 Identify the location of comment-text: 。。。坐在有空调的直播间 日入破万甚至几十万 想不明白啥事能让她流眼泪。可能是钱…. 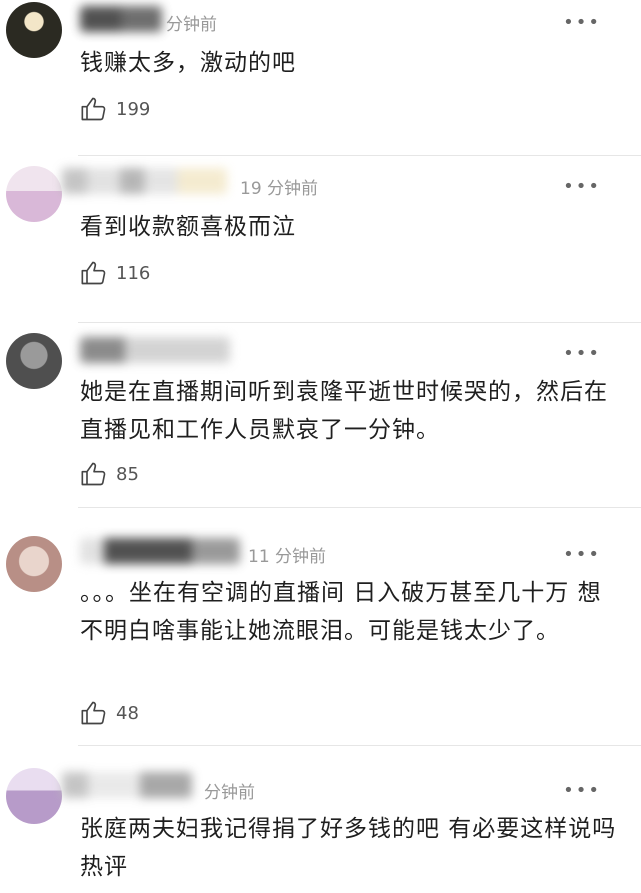
(341, 612).